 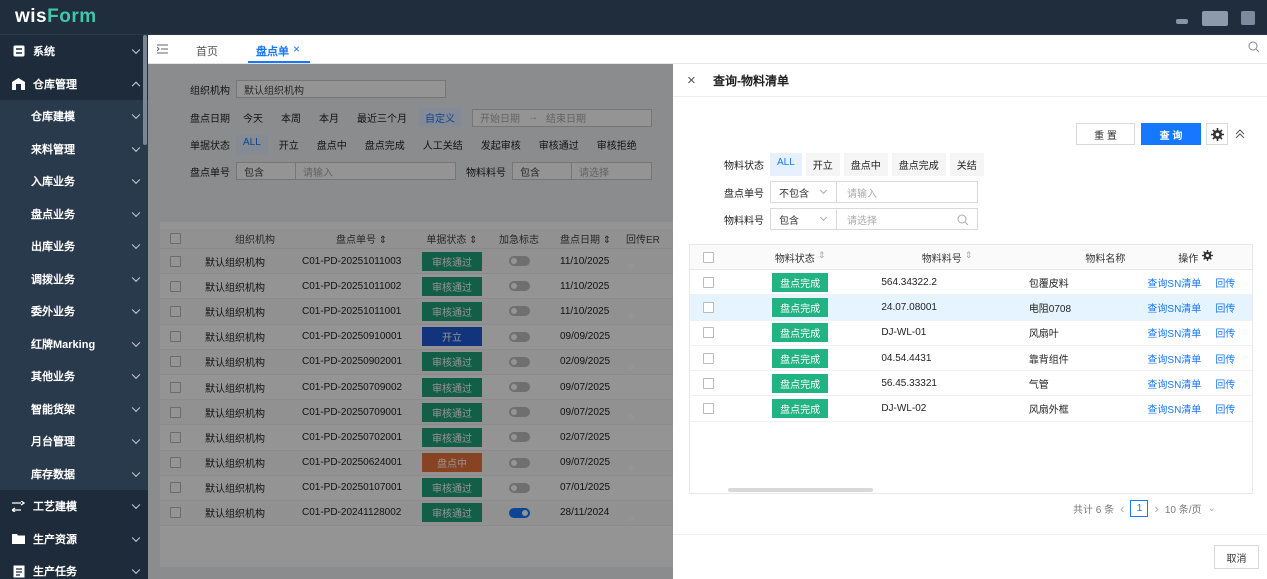 What do you see at coordinates (865, 164) in the screenshot?
I see `material-status-chip: 盘点中` at bounding box center [865, 164].